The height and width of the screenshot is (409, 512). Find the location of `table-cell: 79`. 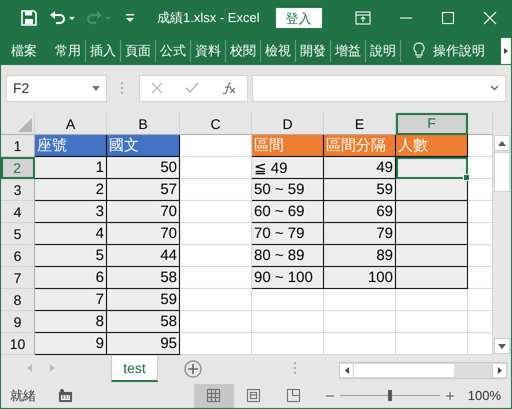

table-cell: 79 is located at coordinates (360, 234).